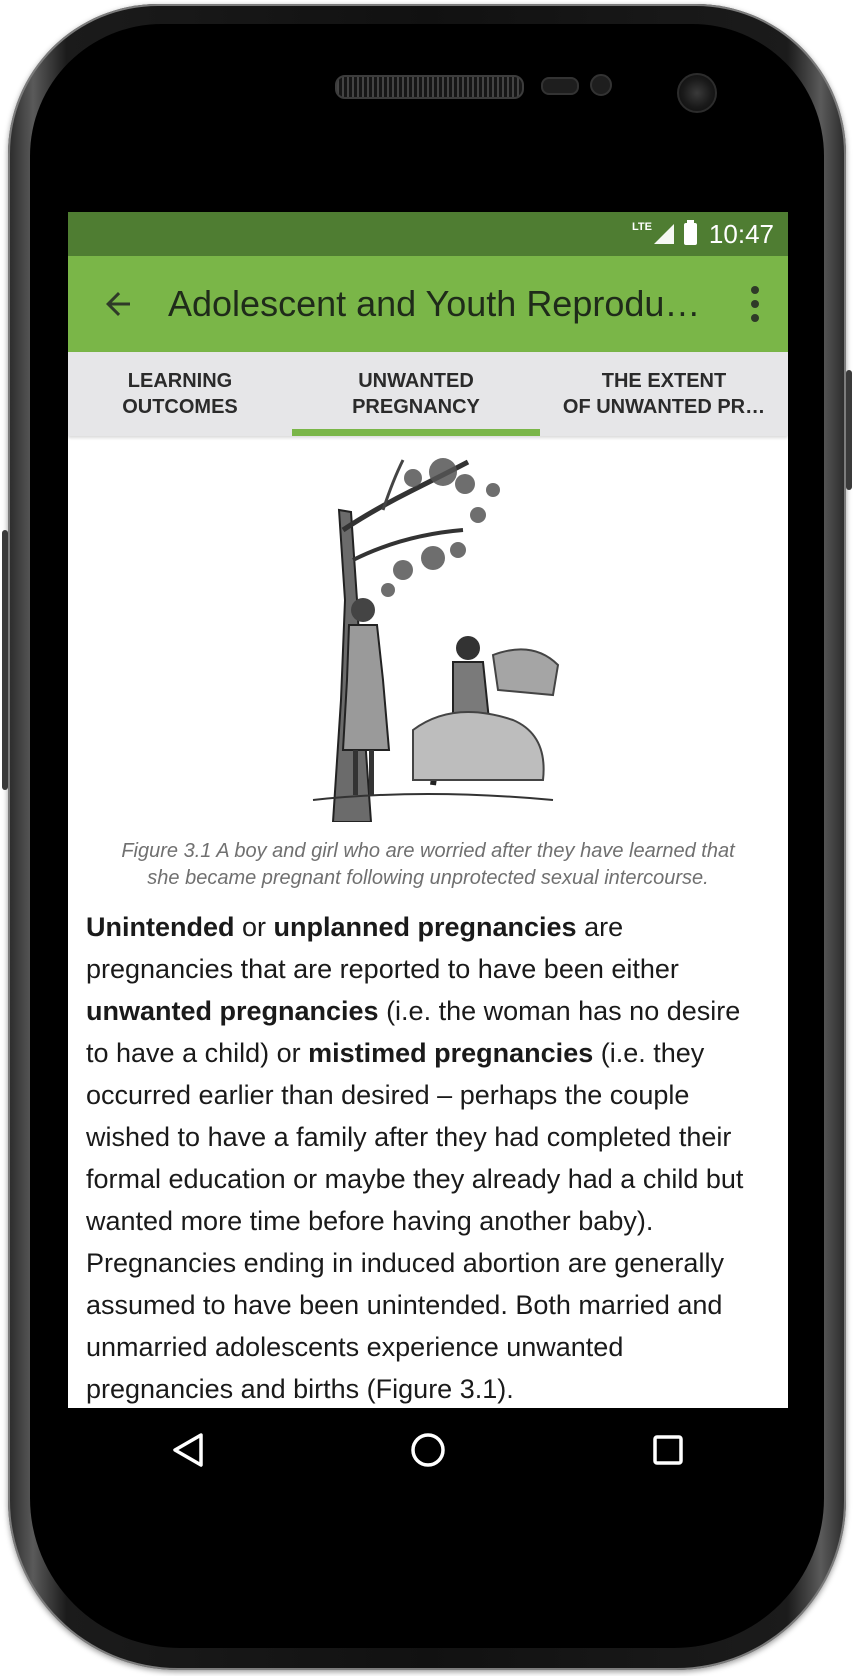  Describe the element at coordinates (849, 430) in the screenshot. I see `power-button` at that location.